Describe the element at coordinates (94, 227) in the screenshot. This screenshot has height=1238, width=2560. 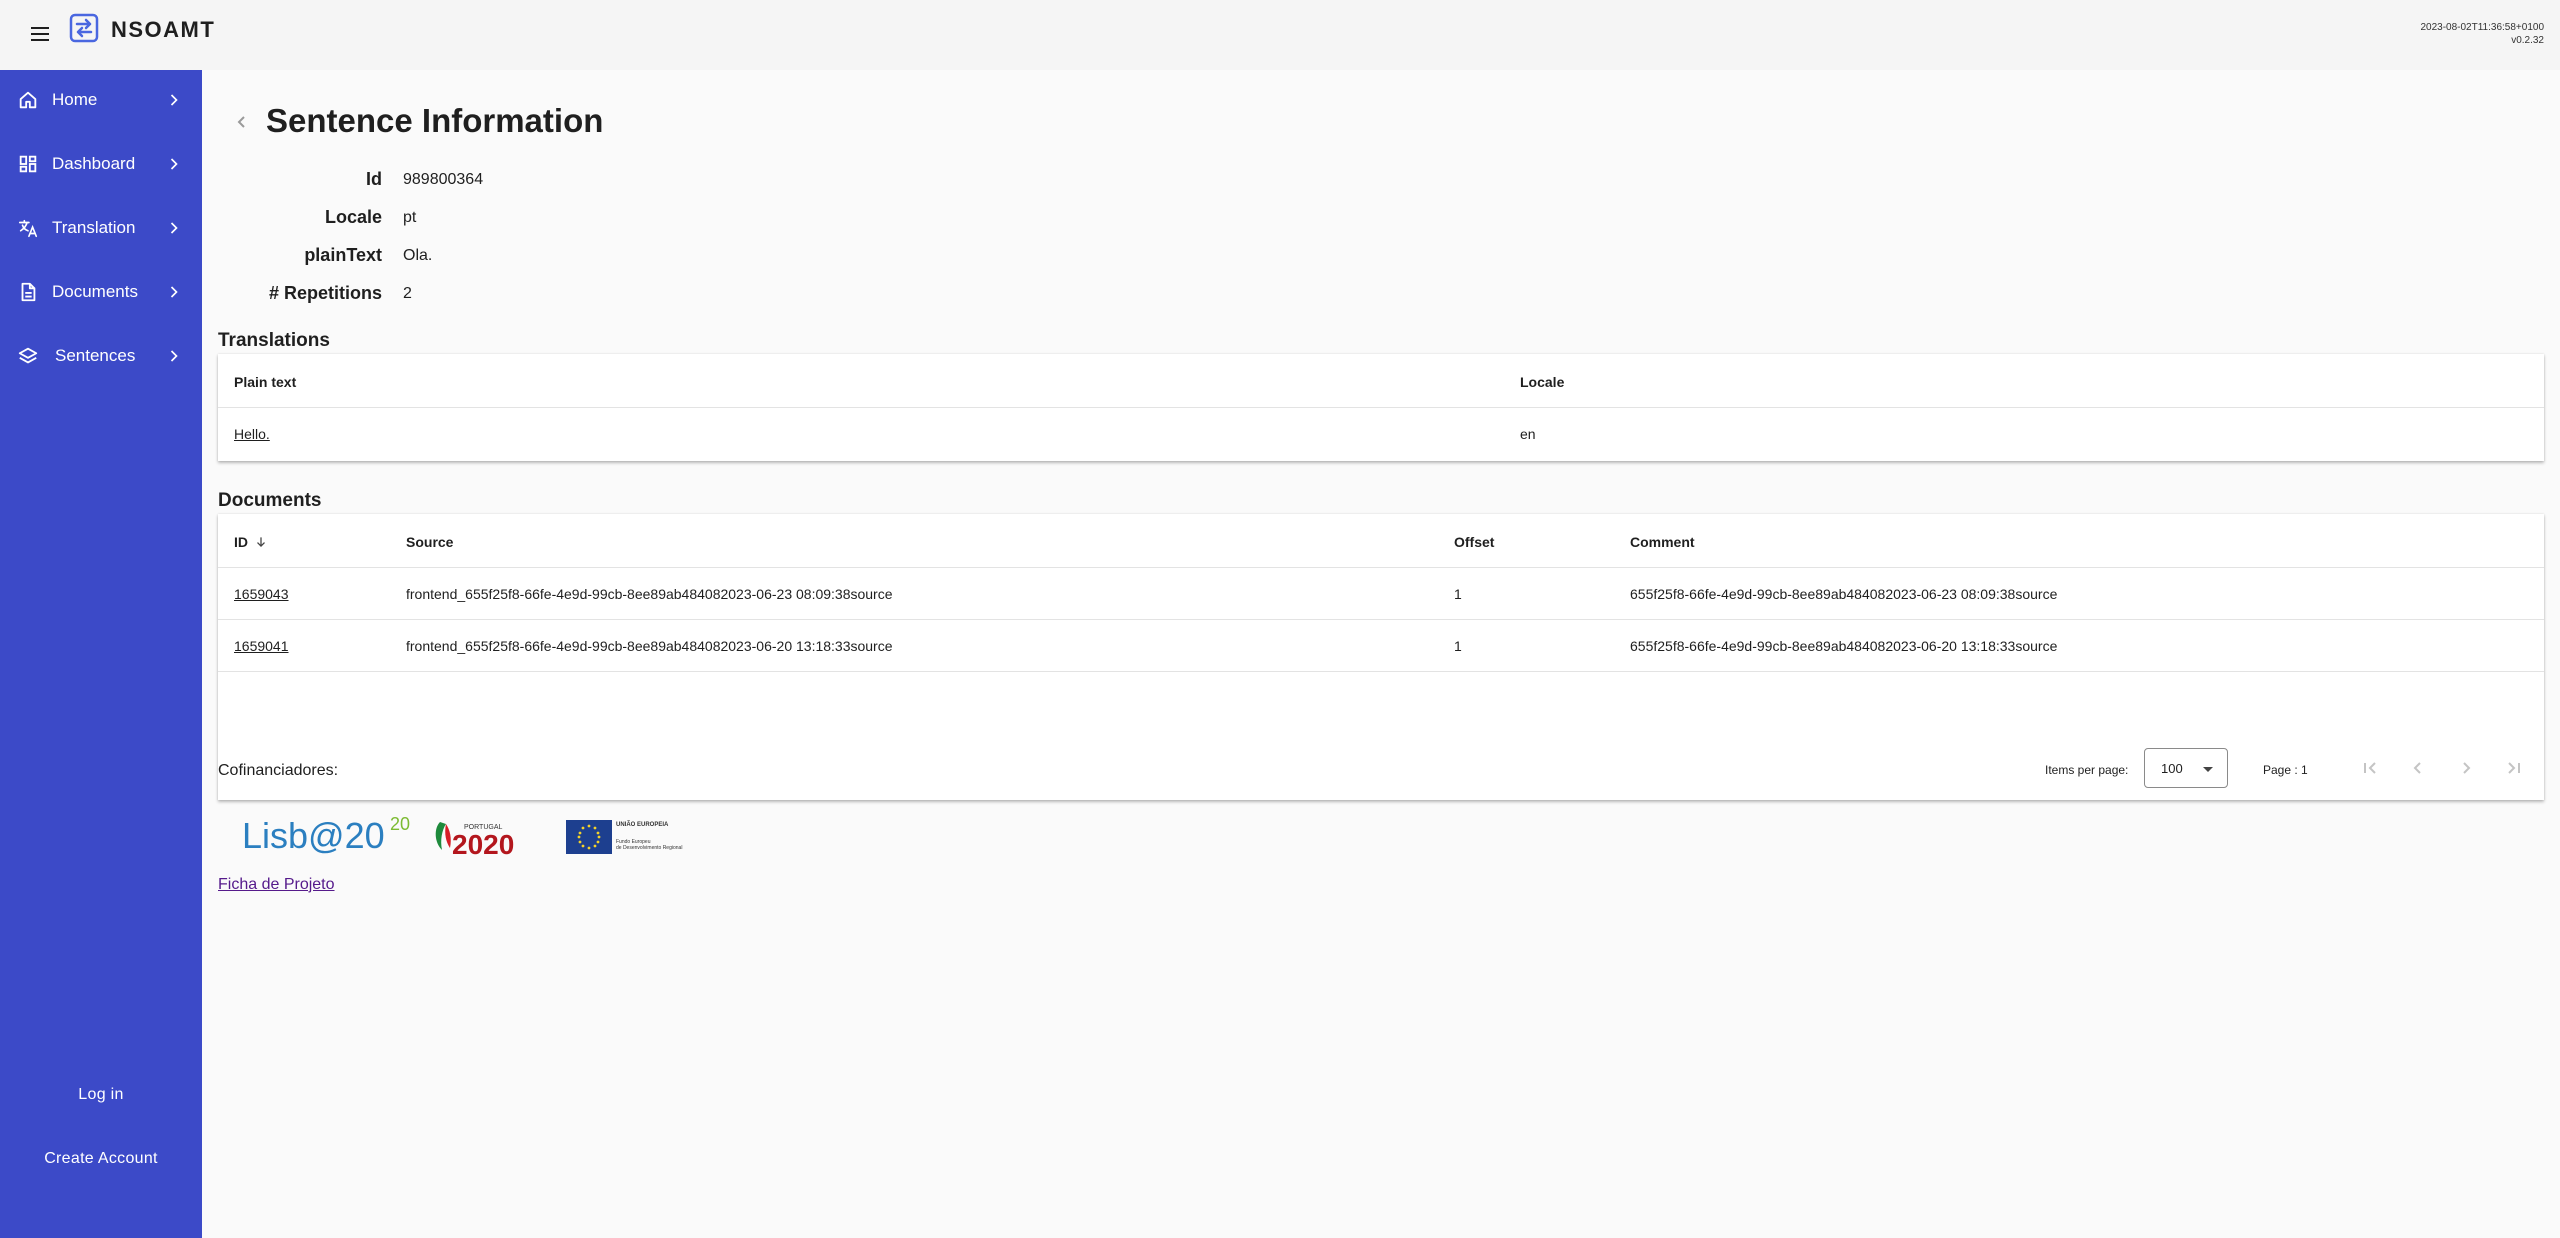
I see `sidebar-item-label: Translation` at that location.